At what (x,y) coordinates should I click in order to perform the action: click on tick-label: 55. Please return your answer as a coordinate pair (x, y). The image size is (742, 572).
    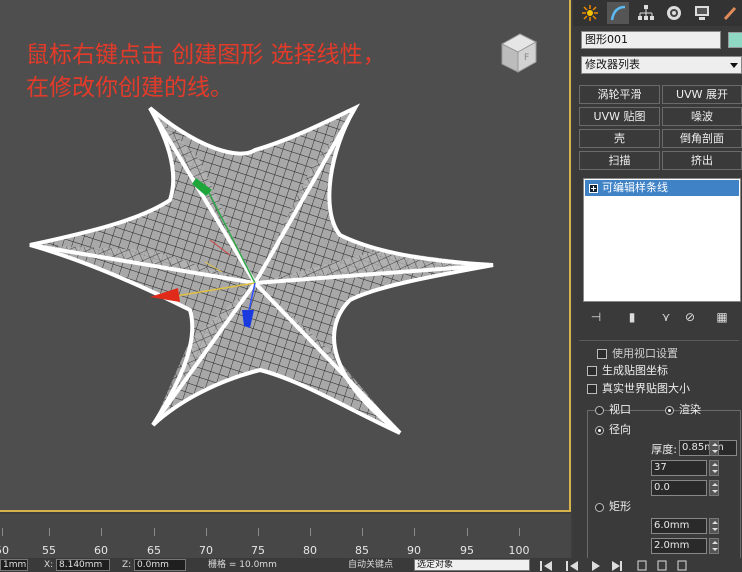
    Looking at the image, I should click on (49, 550).